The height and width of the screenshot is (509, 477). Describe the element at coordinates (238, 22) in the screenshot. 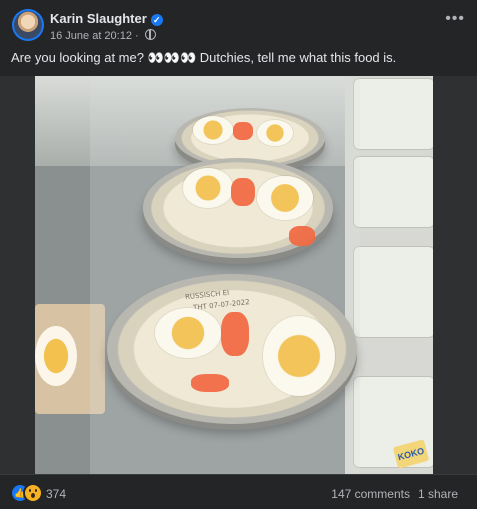

I see `post-header: Karin Slaughter ✓ 16 June at 20:12 · •••` at that location.